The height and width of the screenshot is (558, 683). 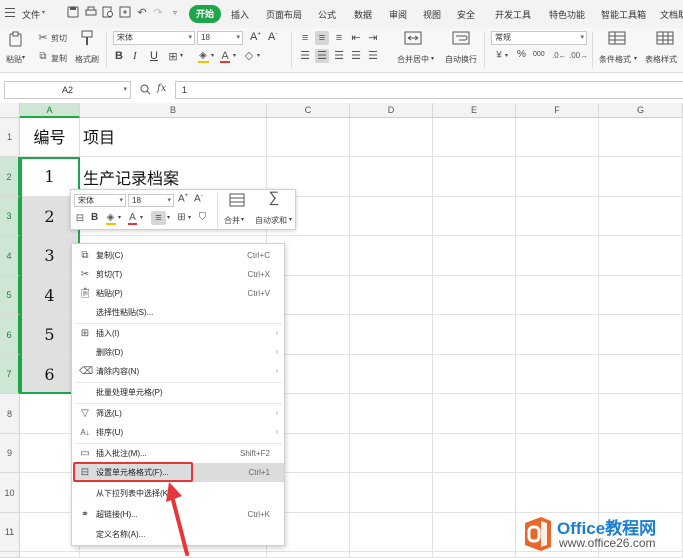 I want to click on decrease-decimal-icon: .00→, so click(x=578, y=56).